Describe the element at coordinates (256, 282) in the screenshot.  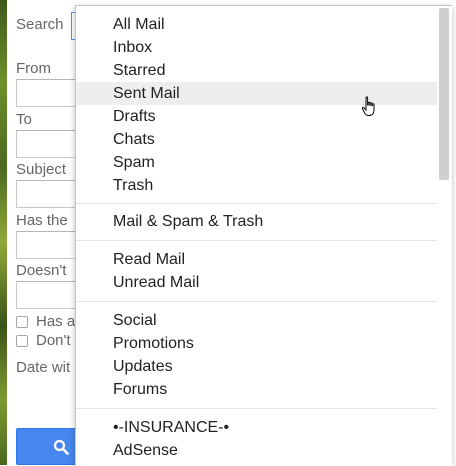
I see `menu-item-unread-mail: Unread Mail` at that location.